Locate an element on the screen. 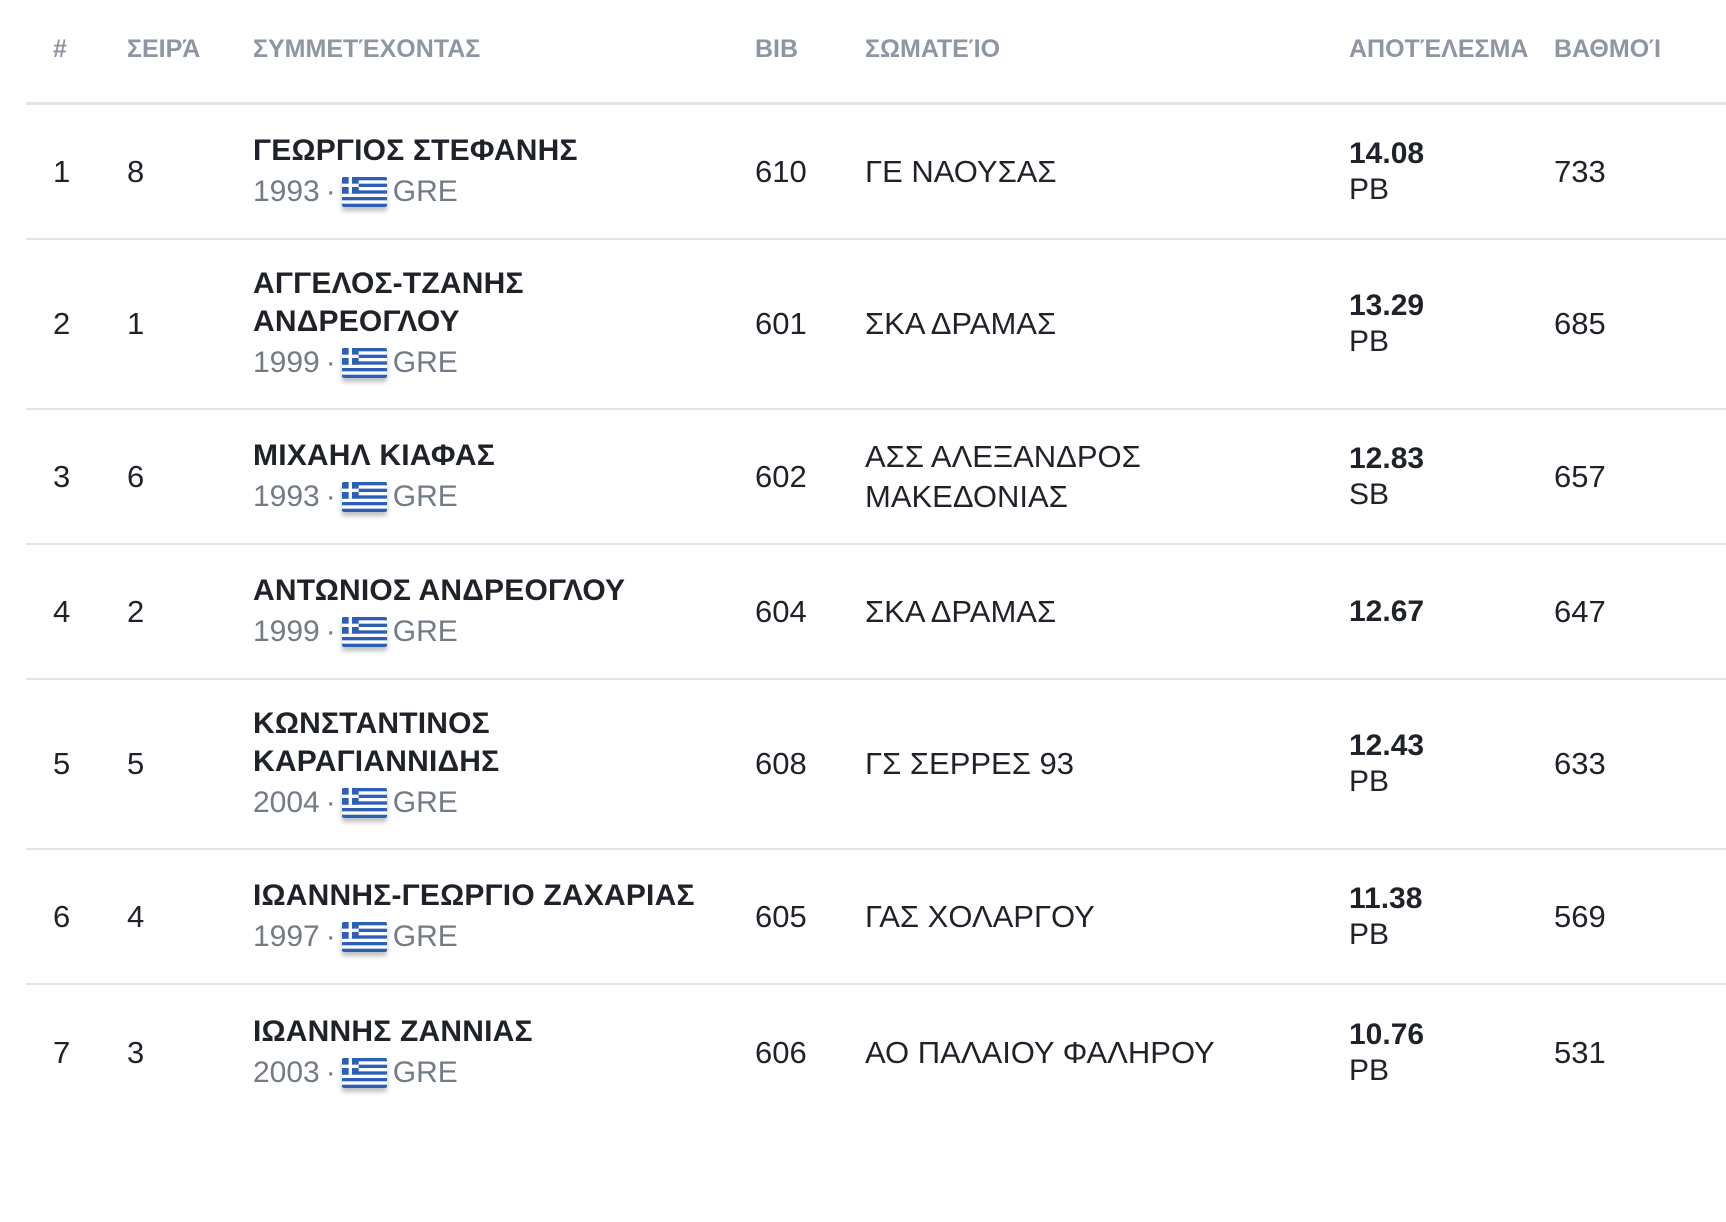 The image size is (1726, 1222). header-result: ΑΠΟΤΈΛΕΣΜΑ is located at coordinates (1444, 51).